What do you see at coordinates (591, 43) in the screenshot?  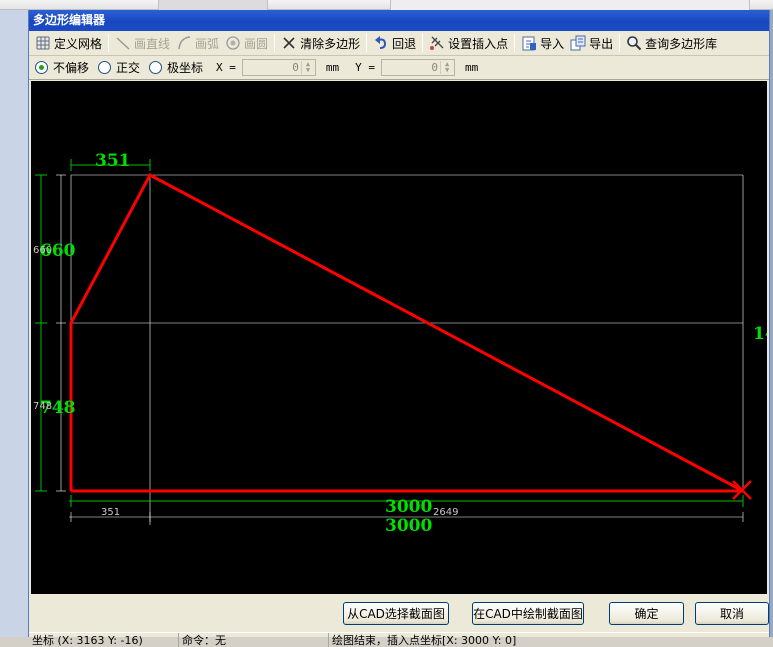 I see `export-button: 导出` at bounding box center [591, 43].